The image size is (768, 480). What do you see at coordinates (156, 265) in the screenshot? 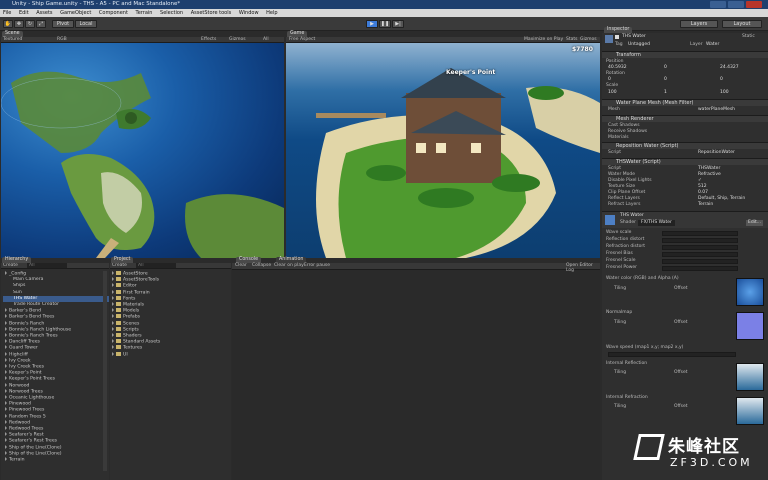
I see `project-search-input: All` at bounding box center [156, 265].